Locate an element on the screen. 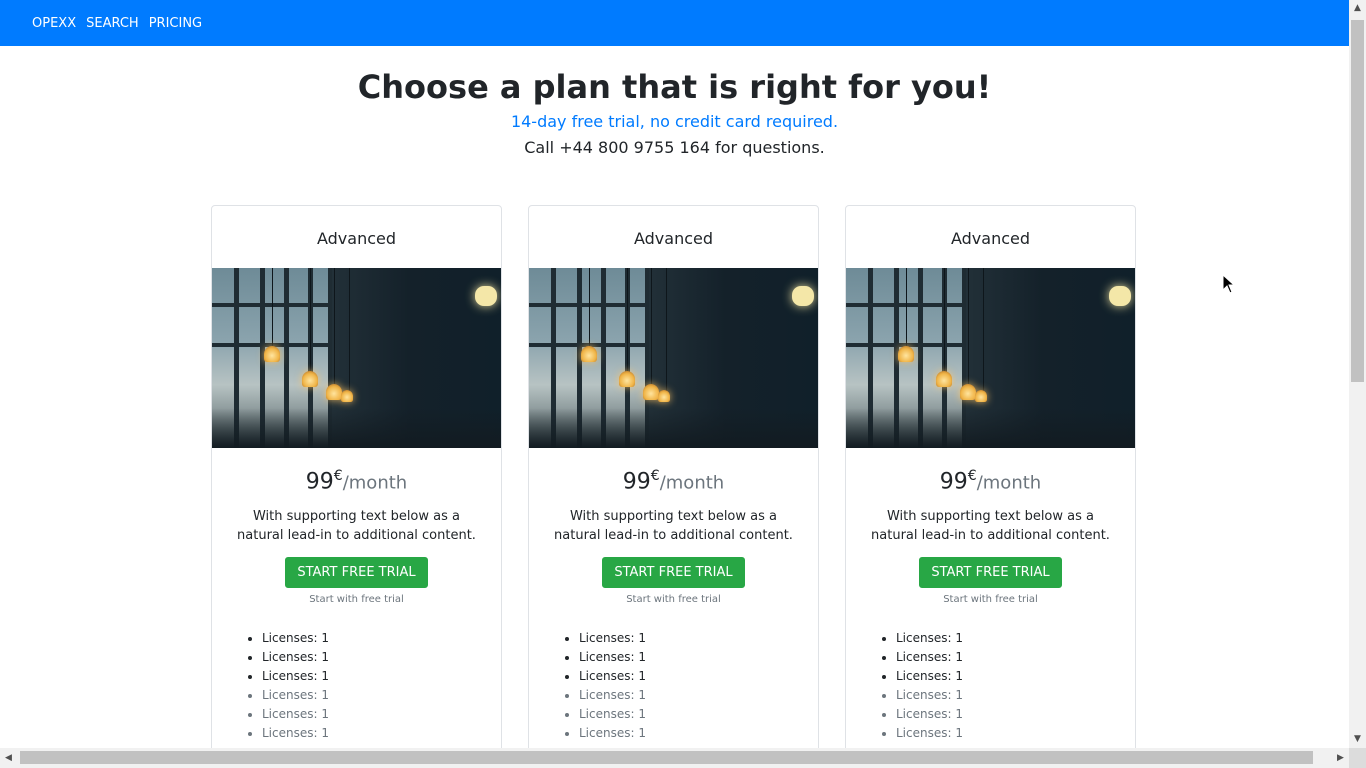 The height and width of the screenshot is (768, 1366). nav-brand-opexx: OPEXX is located at coordinates (54, 23).